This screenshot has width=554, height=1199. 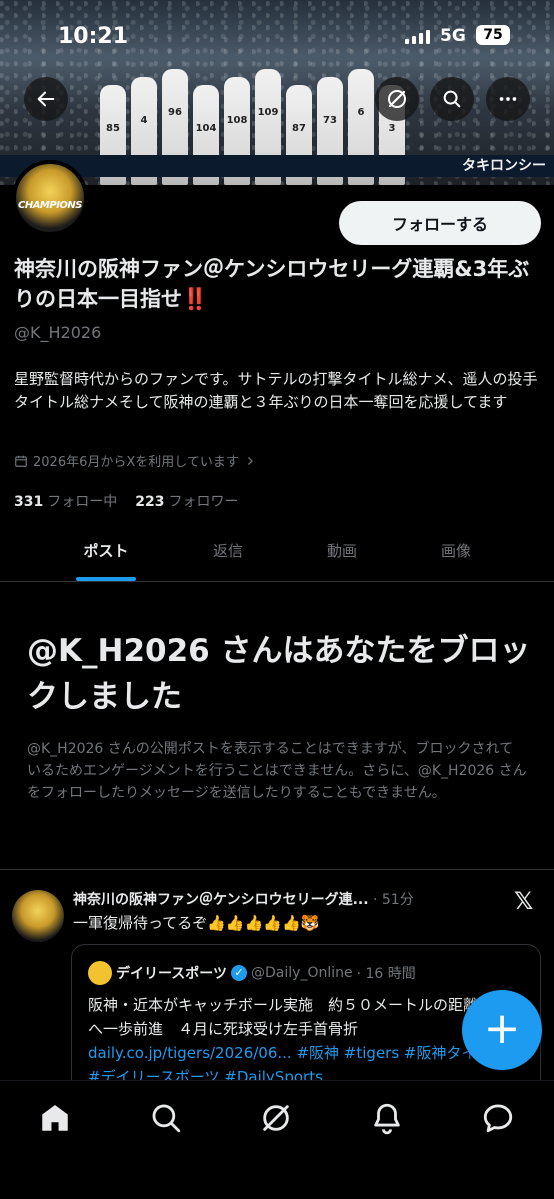 I want to click on follow-button: フォローする, so click(x=440, y=223).